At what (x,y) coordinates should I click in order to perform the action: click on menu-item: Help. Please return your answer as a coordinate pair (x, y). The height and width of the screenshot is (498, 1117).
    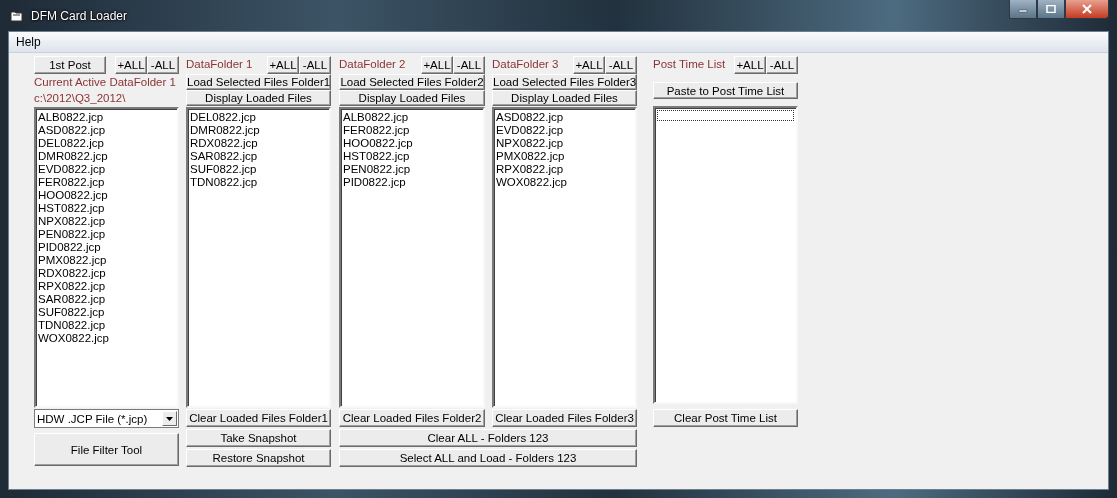
    Looking at the image, I should click on (28, 42).